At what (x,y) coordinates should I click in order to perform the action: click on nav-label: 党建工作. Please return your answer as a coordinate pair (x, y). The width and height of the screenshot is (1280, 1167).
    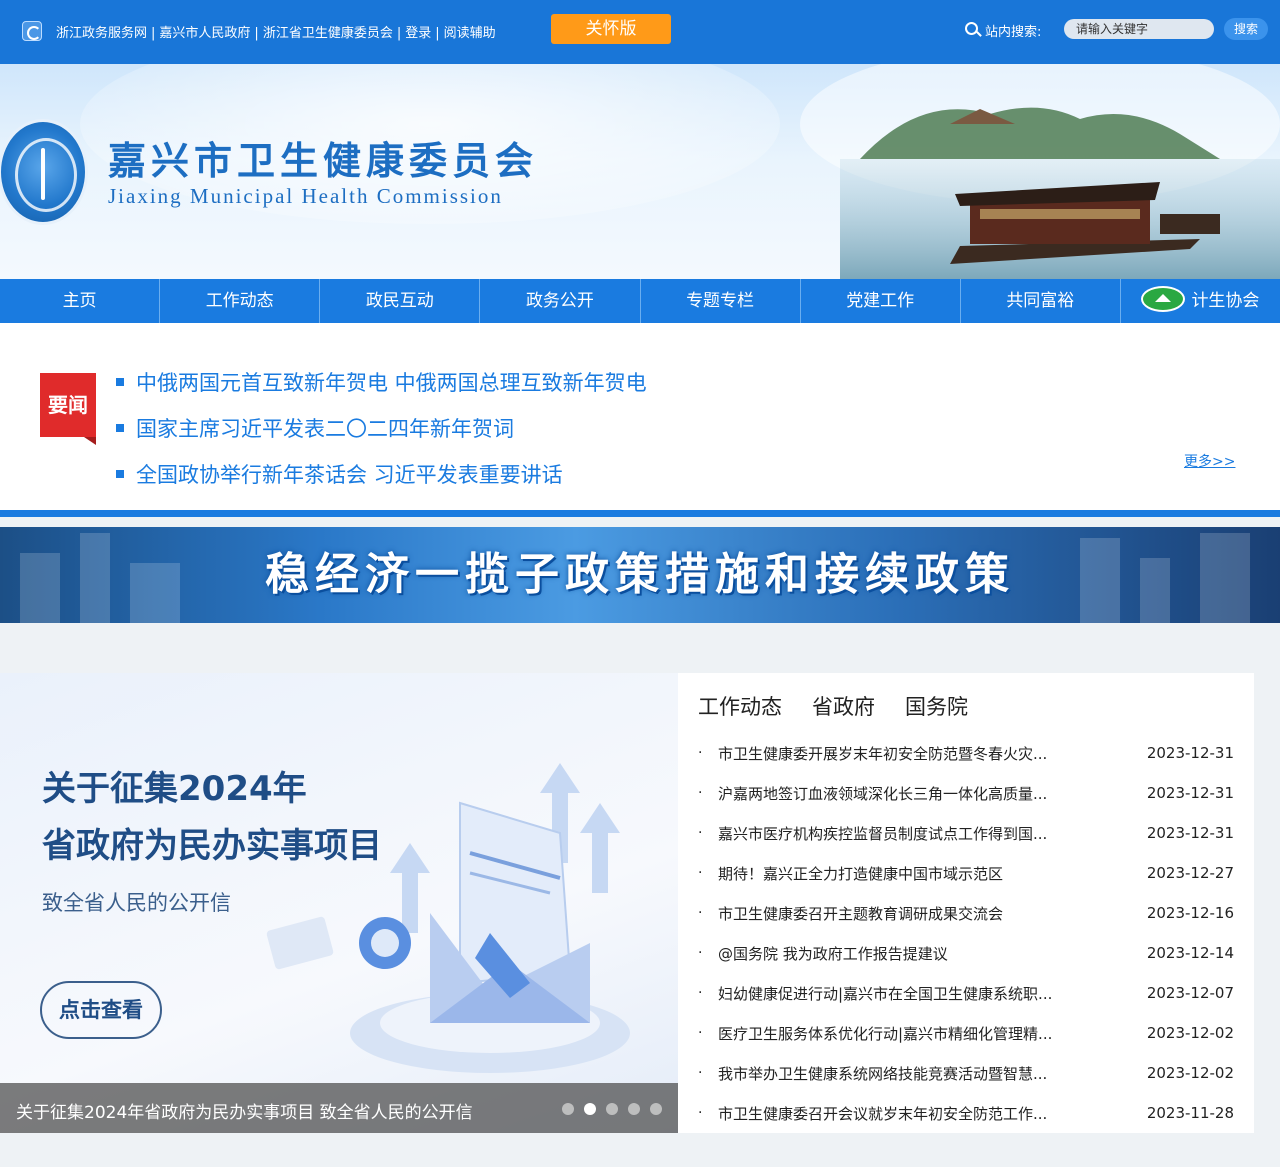
    Looking at the image, I should click on (880, 301).